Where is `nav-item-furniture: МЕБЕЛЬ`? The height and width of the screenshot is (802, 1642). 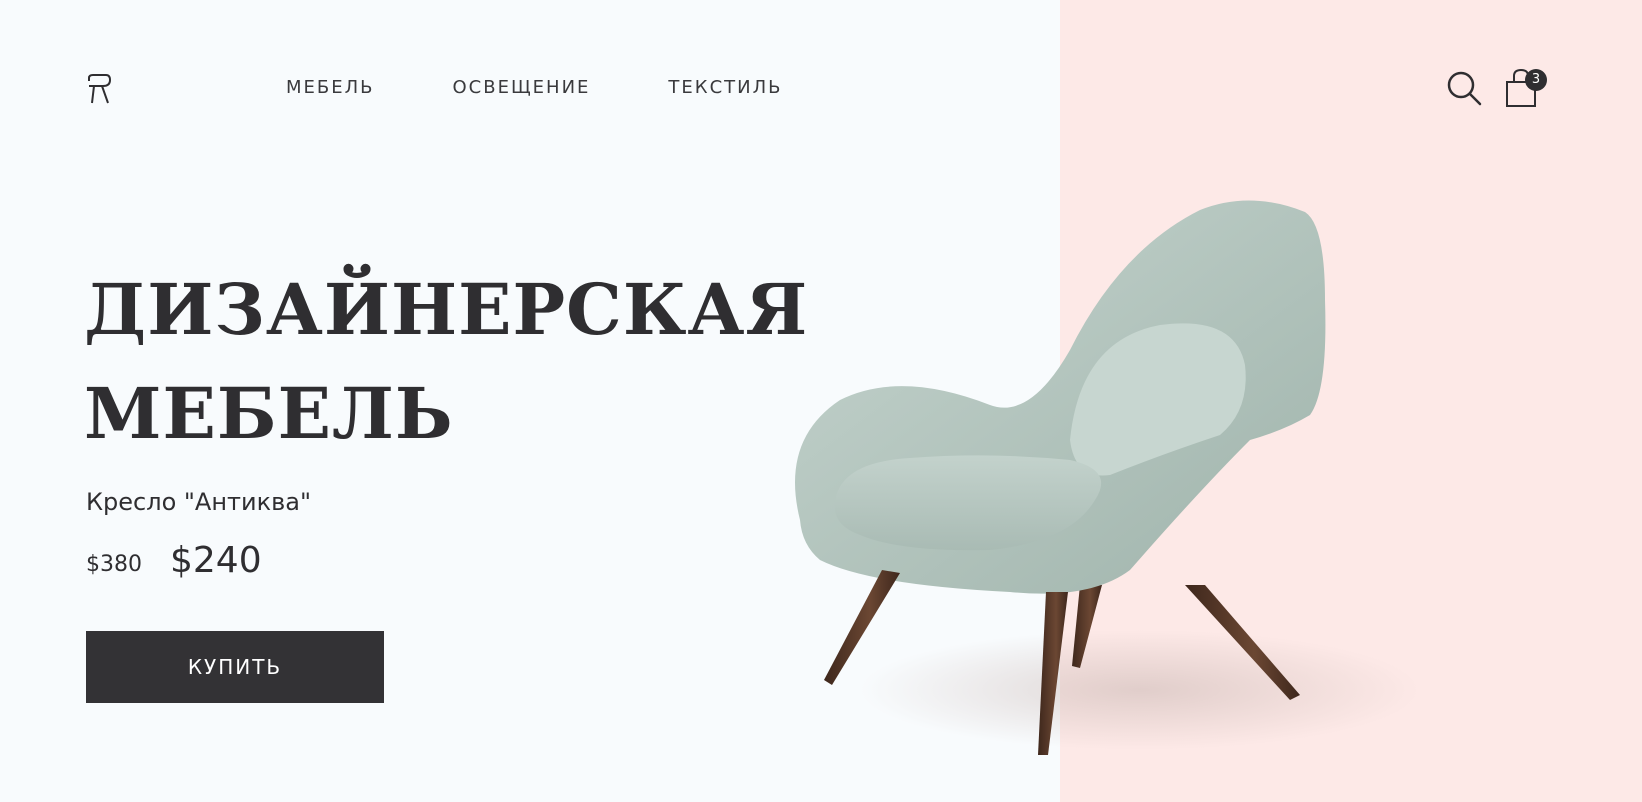 nav-item-furniture: МЕБЕЛЬ is located at coordinates (330, 88).